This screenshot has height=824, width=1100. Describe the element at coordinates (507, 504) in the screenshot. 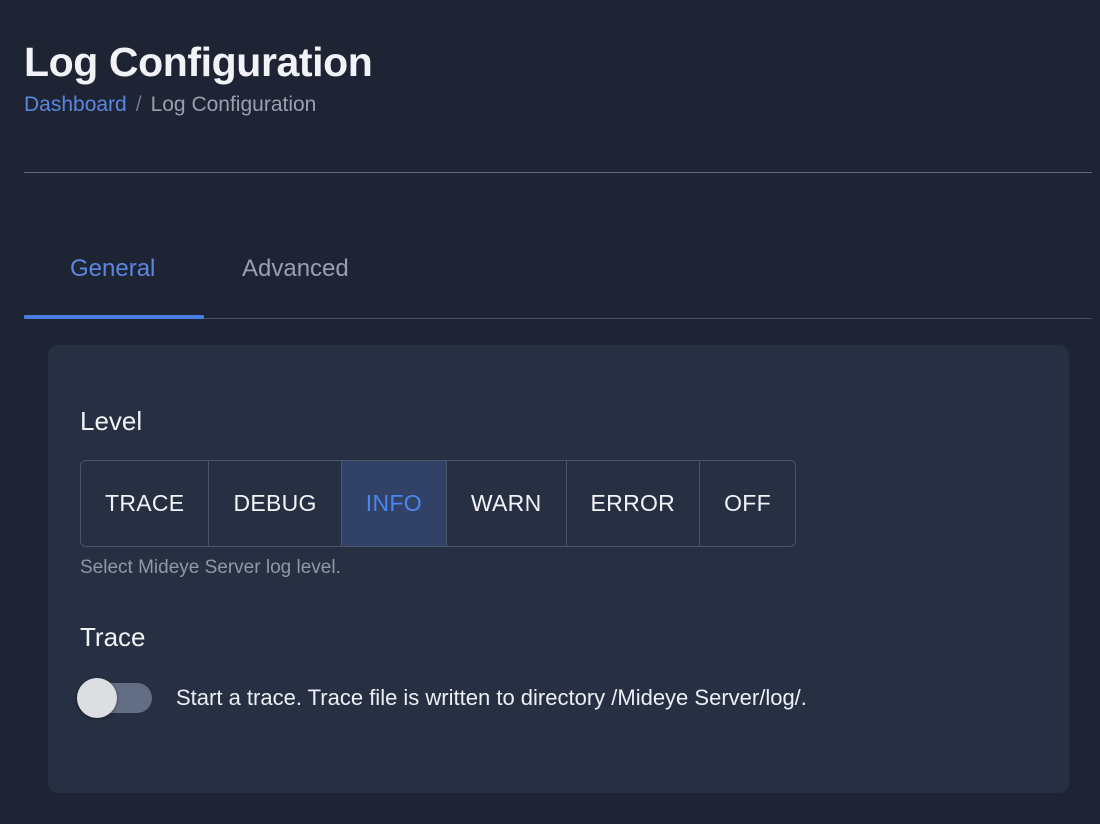

I see `level-option-warn: WARN` at that location.